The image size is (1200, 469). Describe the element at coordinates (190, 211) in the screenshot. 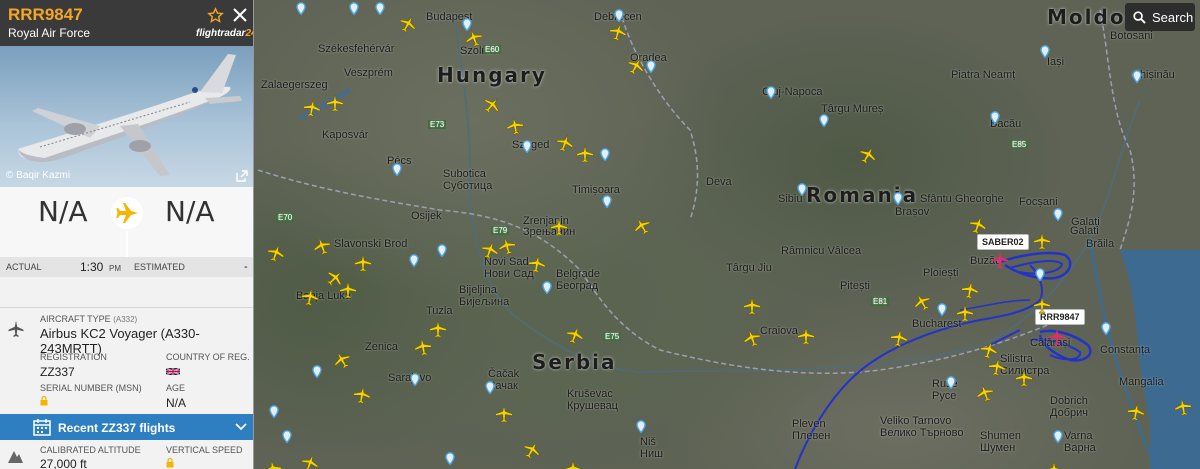

I see `destination-airport-code: N/A` at that location.